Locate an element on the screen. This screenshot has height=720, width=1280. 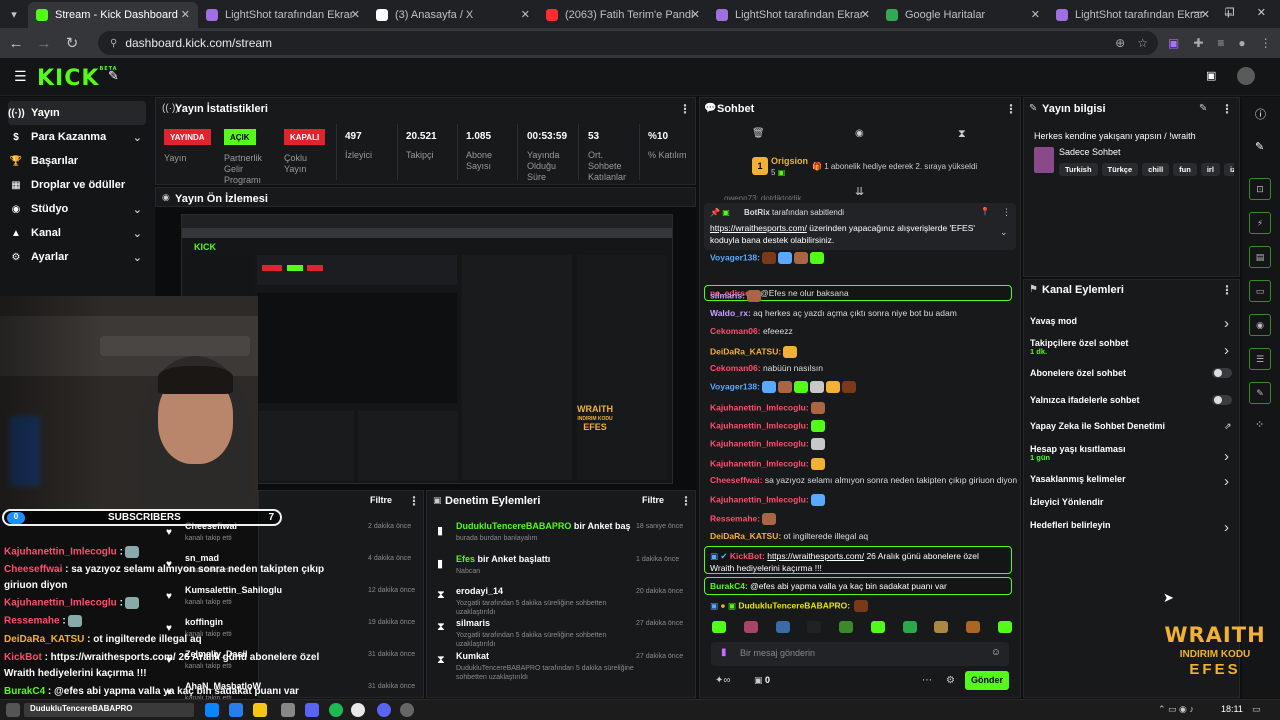
close-window-button: ✕ is located at coordinates (1261, 12).